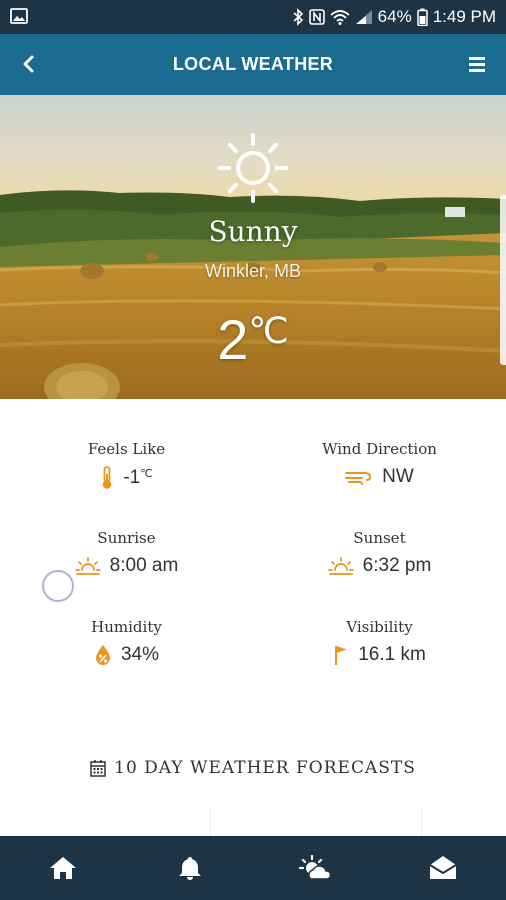 The height and width of the screenshot is (900, 506). I want to click on nav-messages, so click(443, 868).